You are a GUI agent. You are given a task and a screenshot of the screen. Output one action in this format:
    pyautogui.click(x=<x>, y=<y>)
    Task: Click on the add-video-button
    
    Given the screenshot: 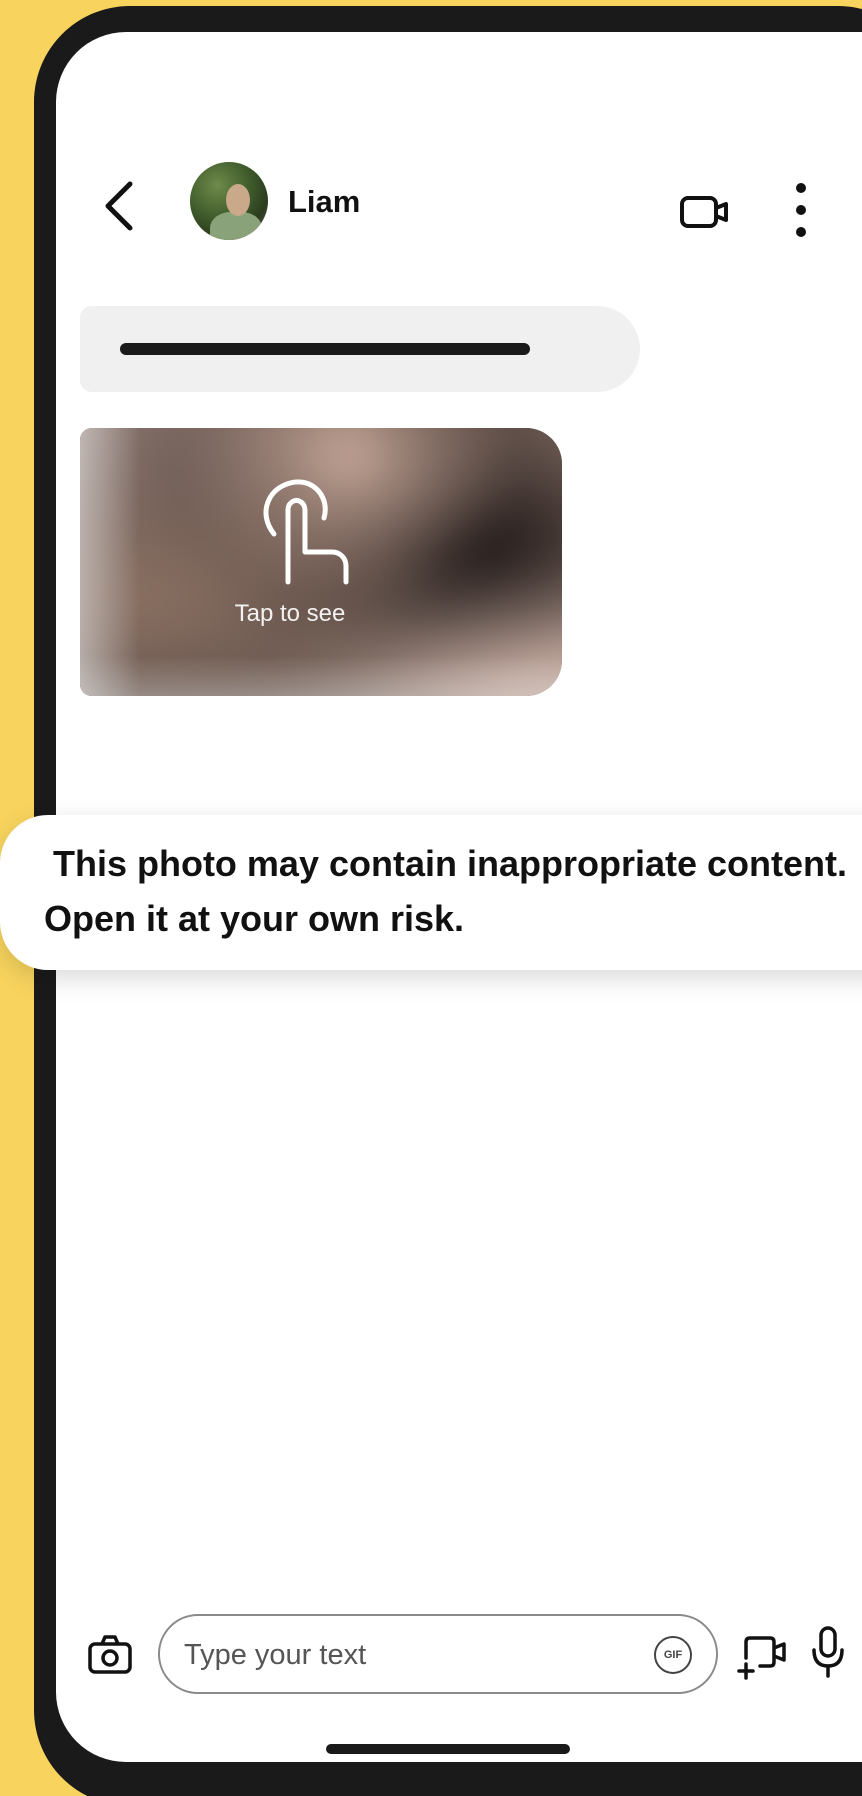 What is the action you would take?
    pyautogui.click(x=764, y=1656)
    